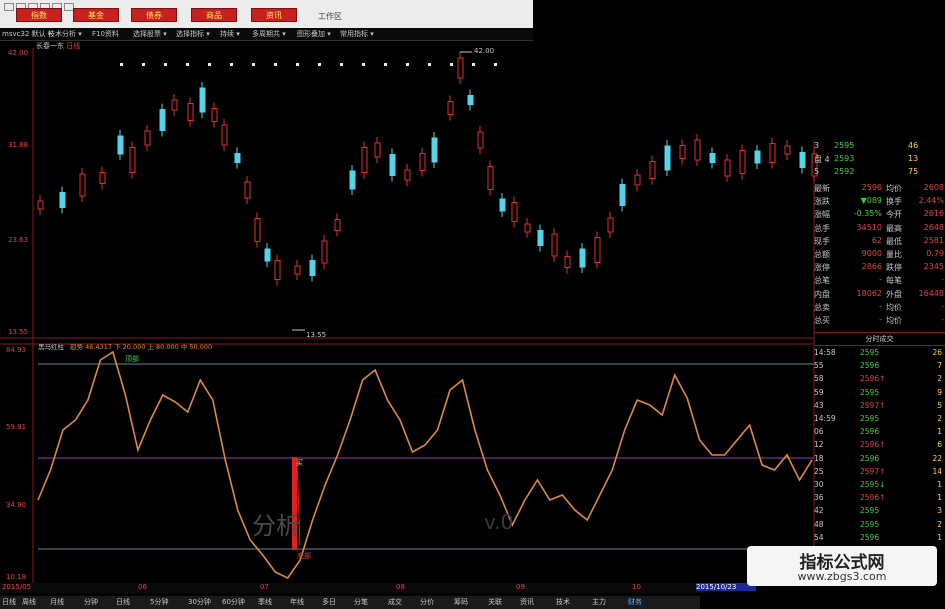 This screenshot has width=945, height=609. Describe the element at coordinates (233, 602) in the screenshot. I see `bottom-tab: 60分钟` at that location.